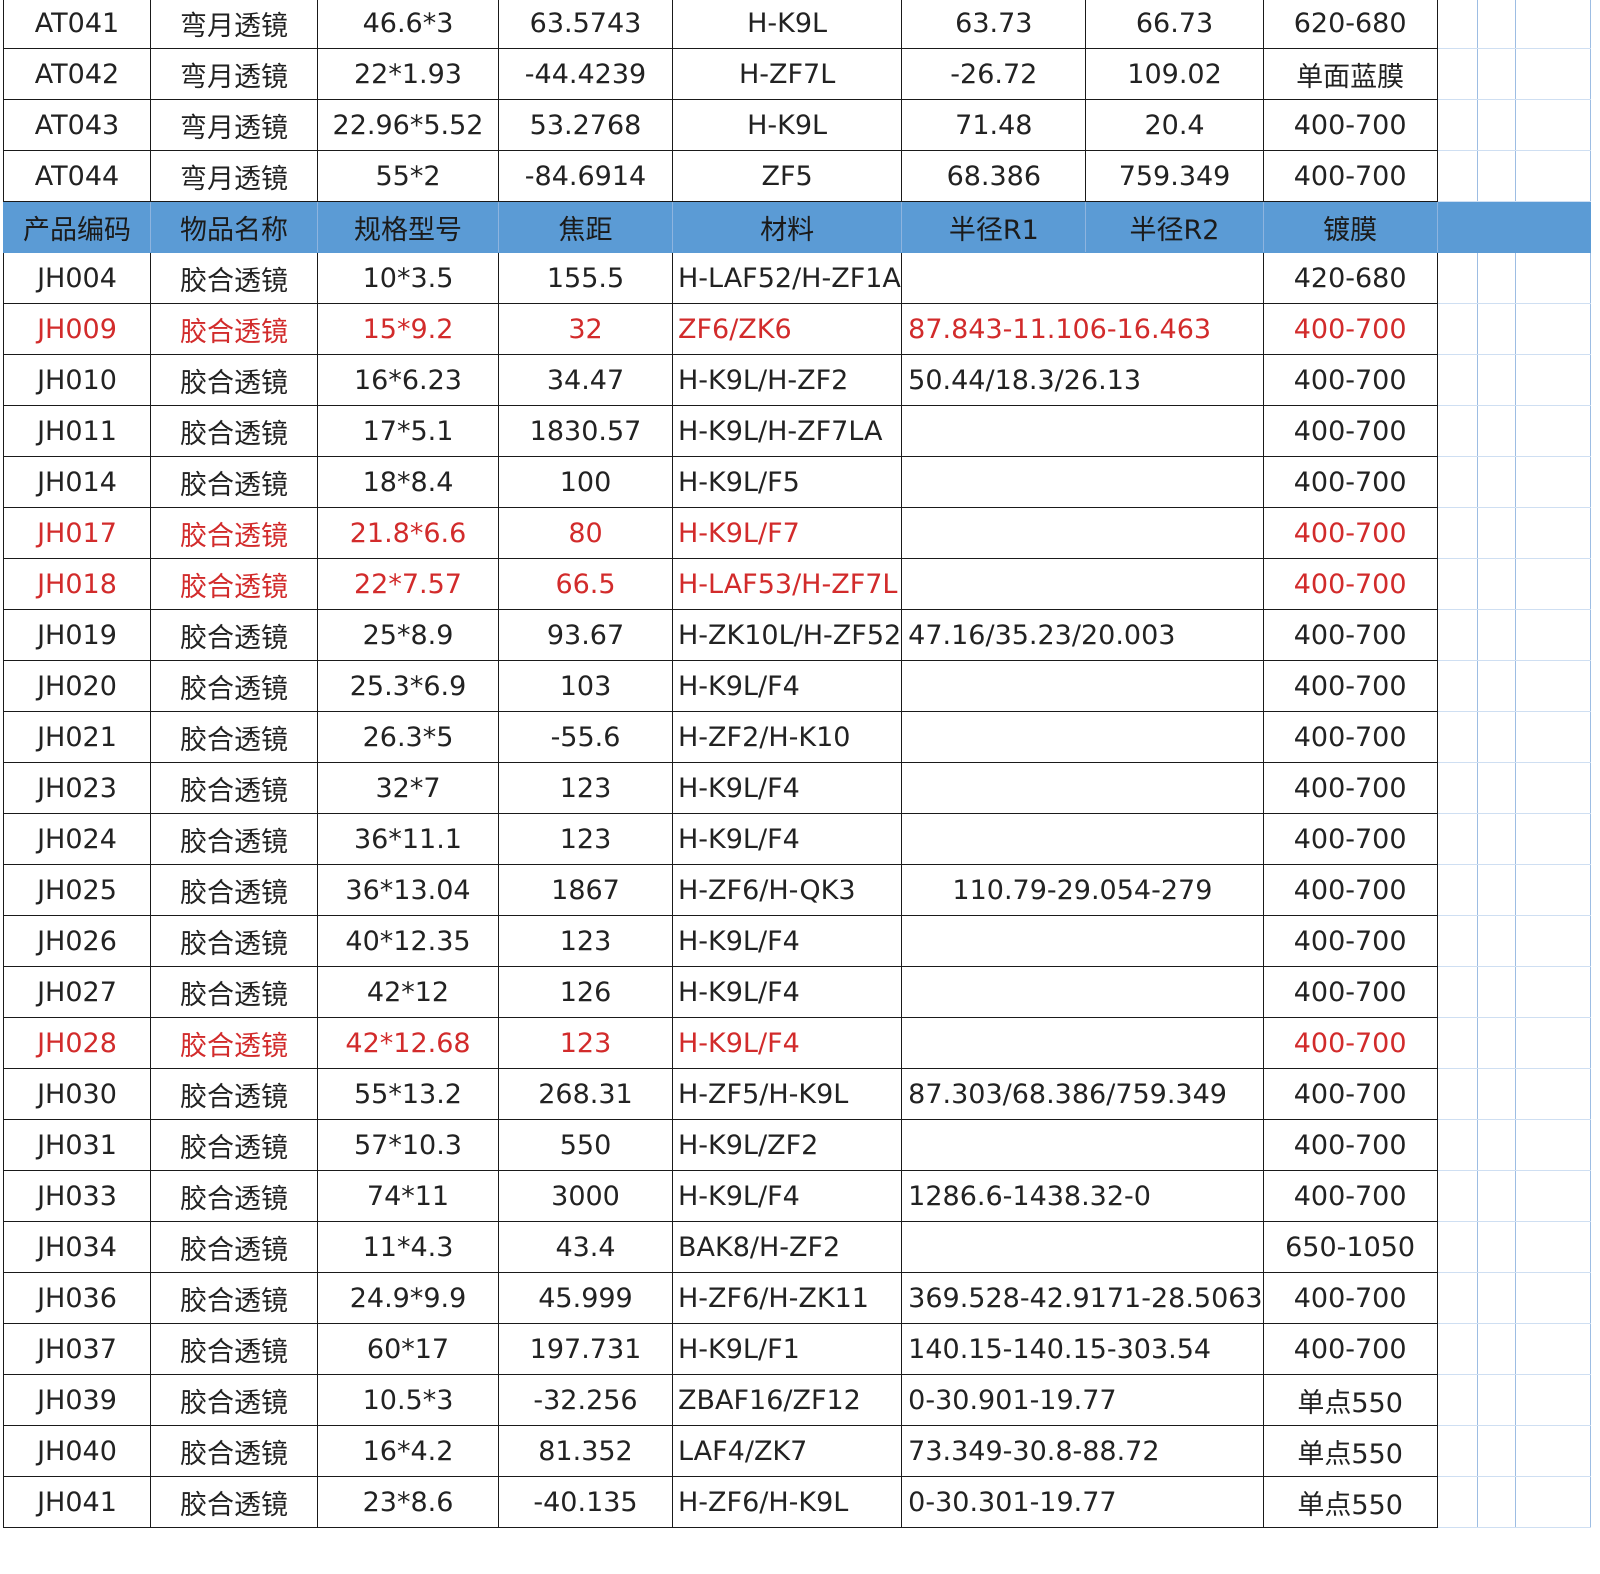  What do you see at coordinates (787, 533) in the screenshot?
I see `material-cell: H-K9L/F7` at bounding box center [787, 533].